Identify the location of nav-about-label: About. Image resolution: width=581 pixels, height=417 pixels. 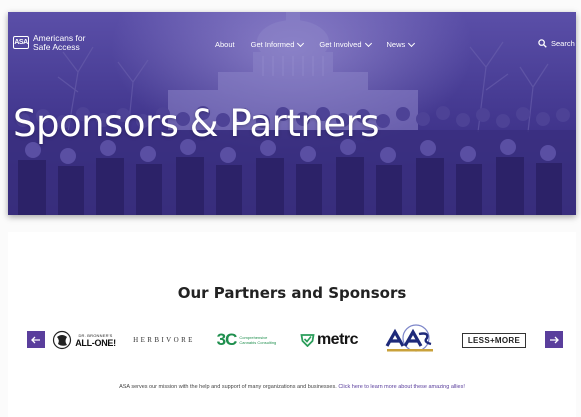
(225, 44).